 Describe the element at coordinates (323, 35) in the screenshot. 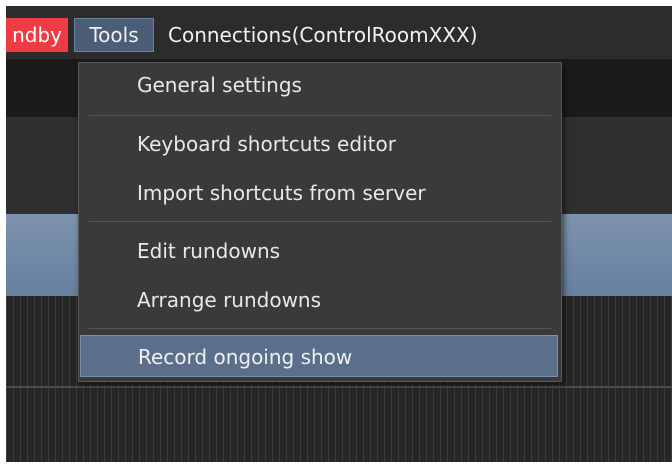

I see `menu-connections: Connections(ControlRoomXXX)` at that location.